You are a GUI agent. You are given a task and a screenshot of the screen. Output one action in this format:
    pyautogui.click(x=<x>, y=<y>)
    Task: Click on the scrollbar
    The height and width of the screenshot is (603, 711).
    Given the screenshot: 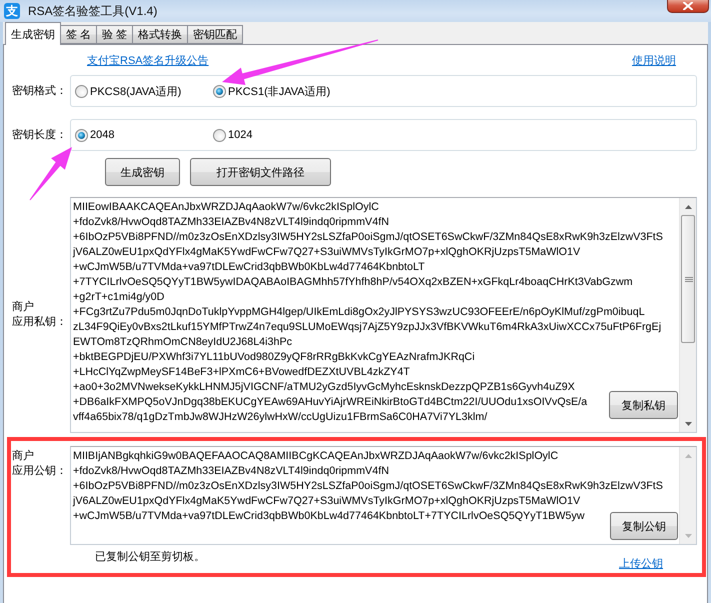 What is the action you would take?
    pyautogui.click(x=687, y=315)
    